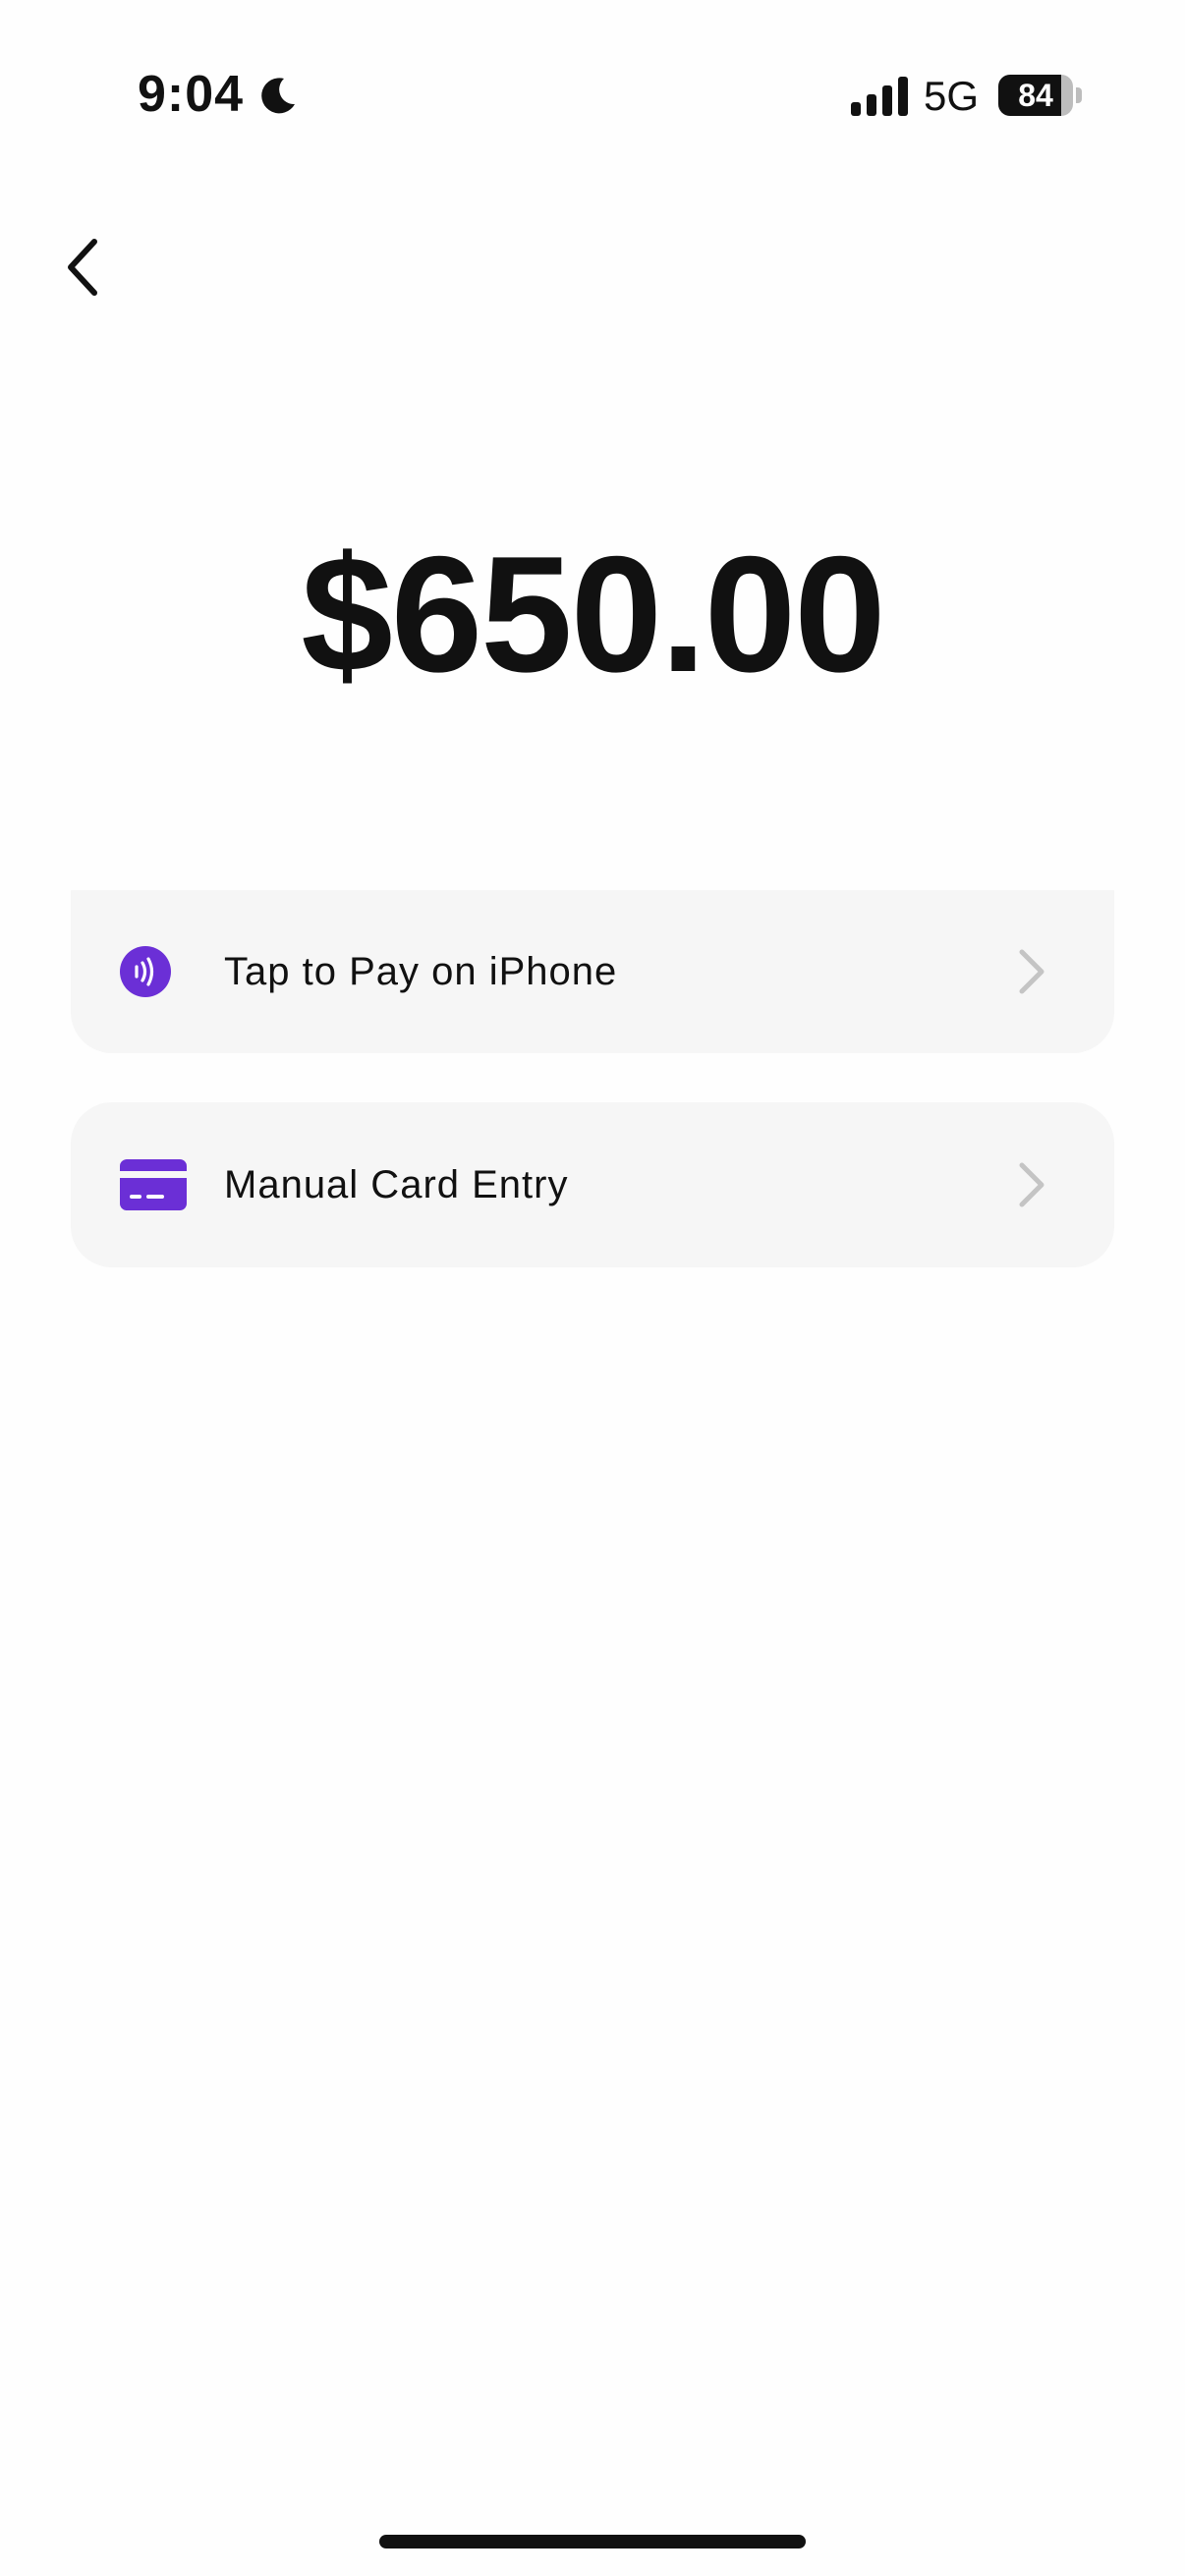 The height and width of the screenshot is (2576, 1185). What do you see at coordinates (592, 1184) in the screenshot?
I see `manual-card-entry-option: Manual Card Entry` at bounding box center [592, 1184].